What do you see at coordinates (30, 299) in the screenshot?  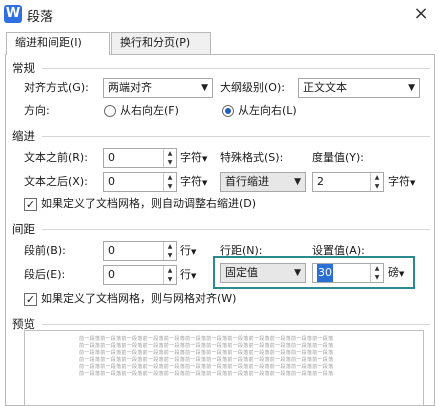 I see `snap-to-grid-checkbox: ✓` at bounding box center [30, 299].